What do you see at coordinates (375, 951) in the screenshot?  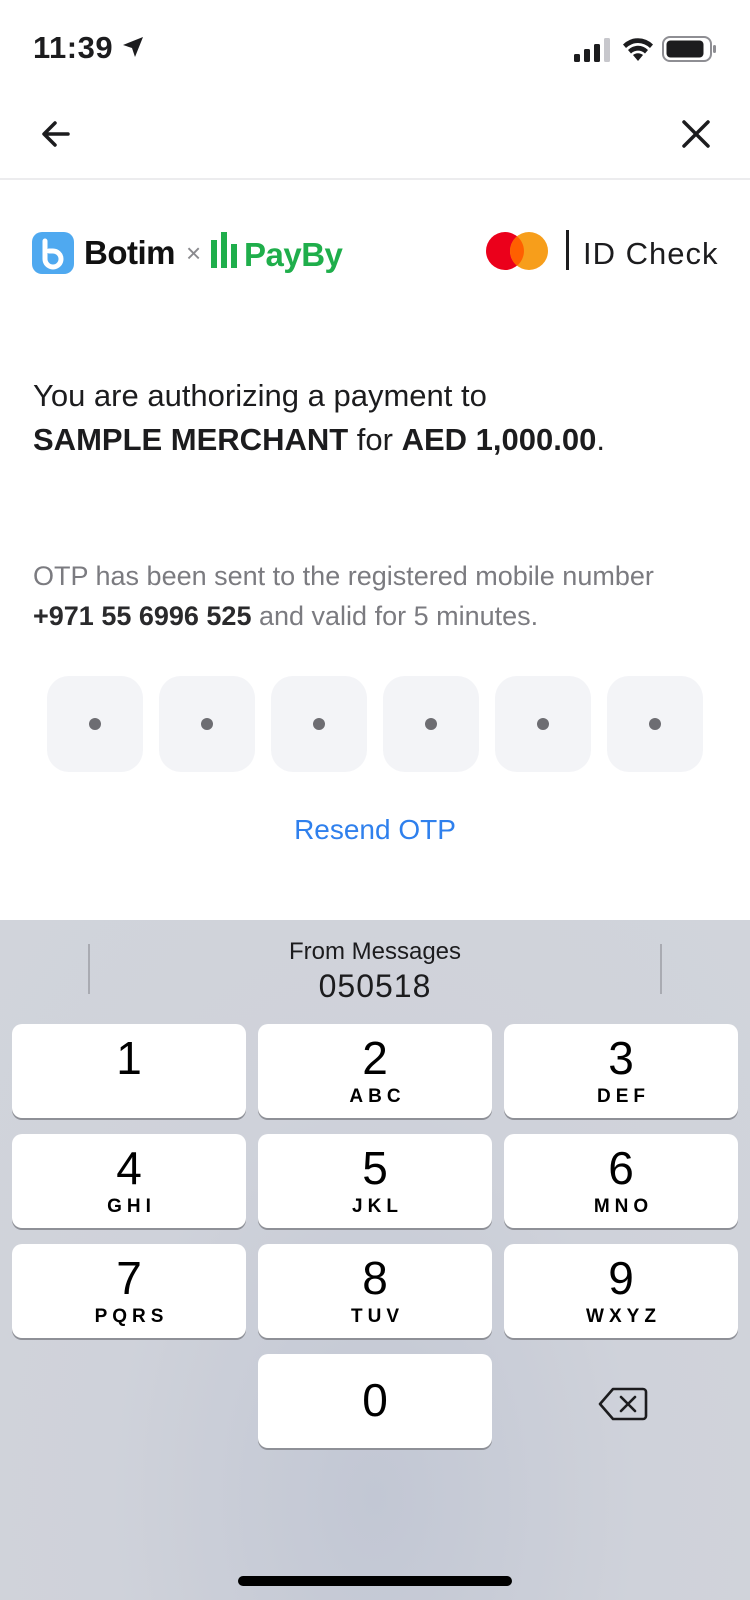 I see `suggestion-source-label: From Messages` at bounding box center [375, 951].